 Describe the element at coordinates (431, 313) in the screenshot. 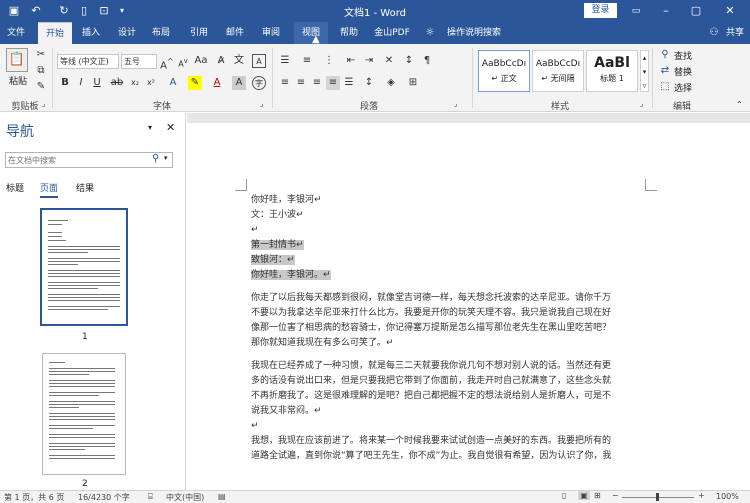

I see `document-line: 不要以为我拿达辛尼亚来打什么比方。我要是开你的玩笑天理不容。我只是说我自己现在好` at that location.